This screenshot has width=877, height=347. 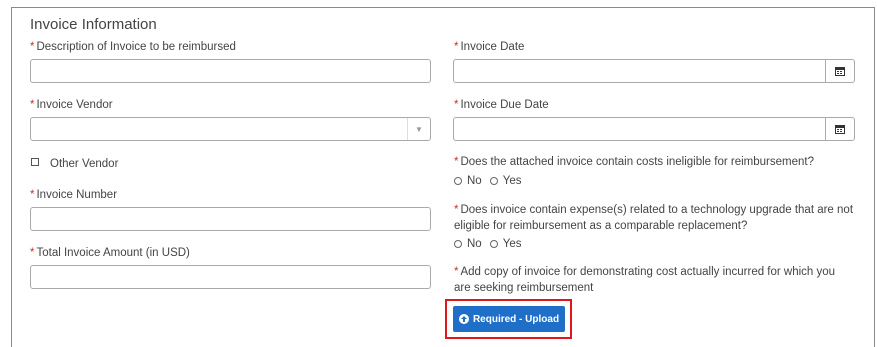 I want to click on tech-upgrade-radio-group: No Yes, so click(x=491, y=244).